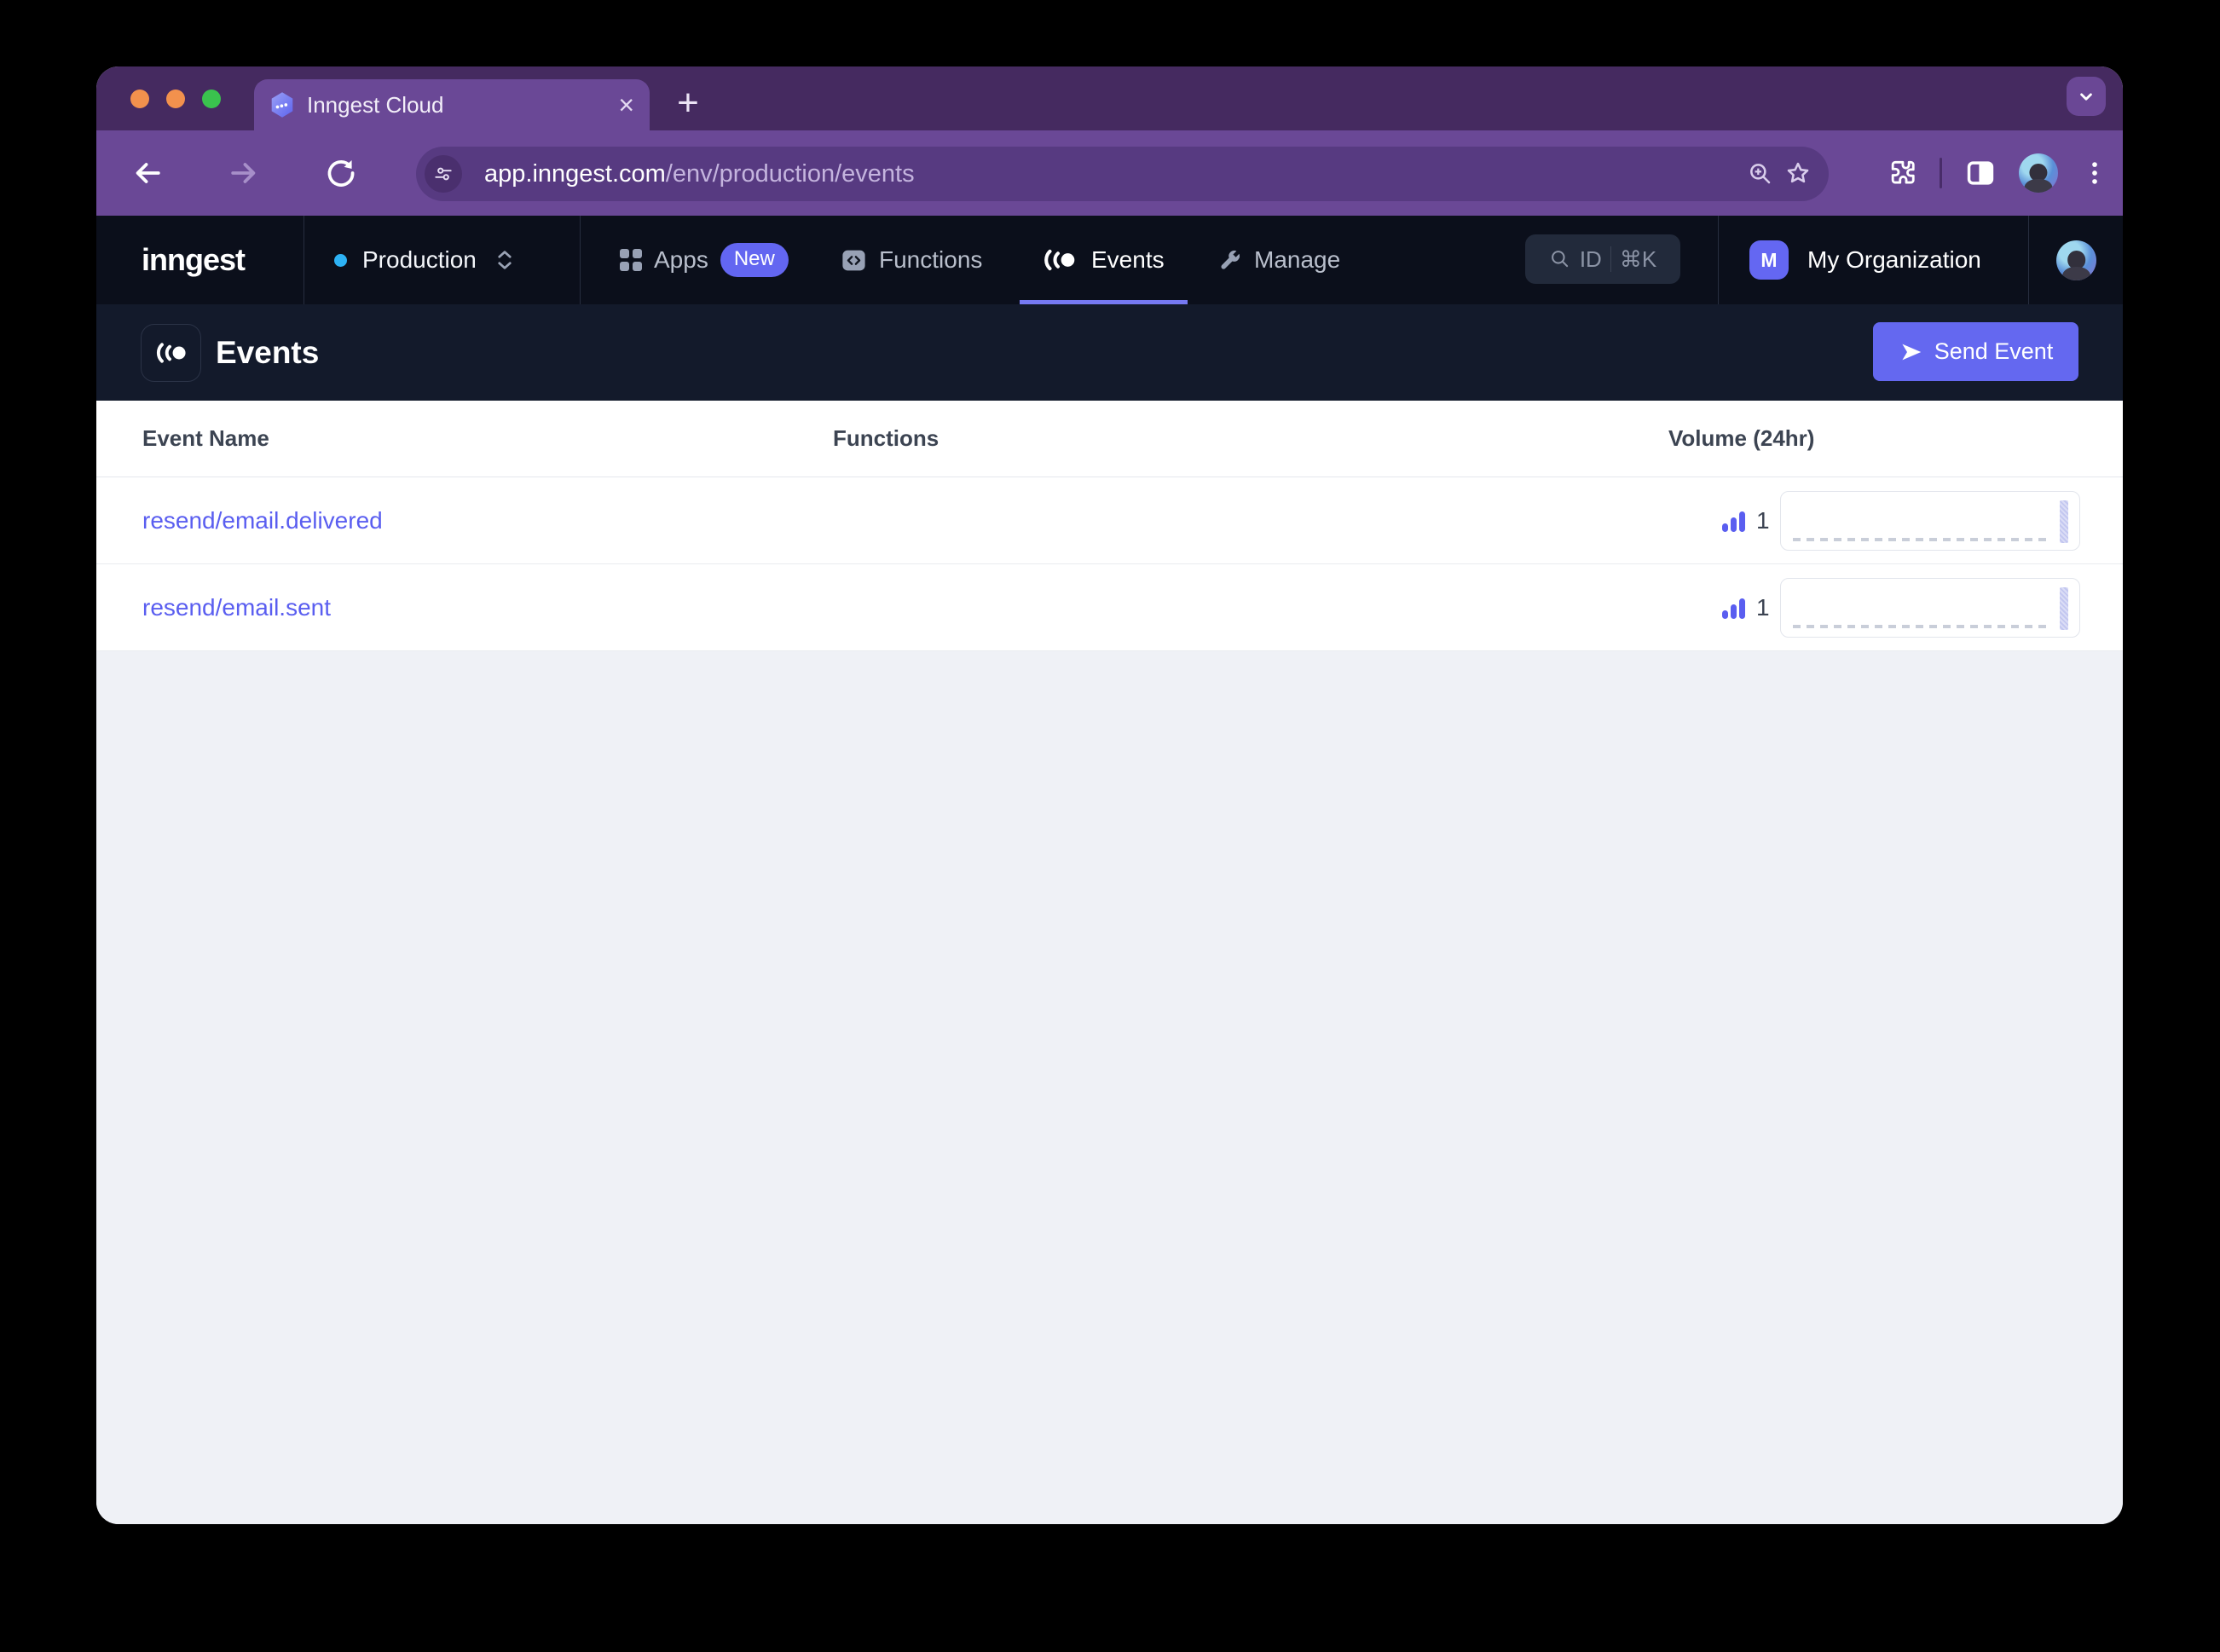 The image size is (2220, 1652). What do you see at coordinates (1559, 259) in the screenshot?
I see `search-icon` at bounding box center [1559, 259].